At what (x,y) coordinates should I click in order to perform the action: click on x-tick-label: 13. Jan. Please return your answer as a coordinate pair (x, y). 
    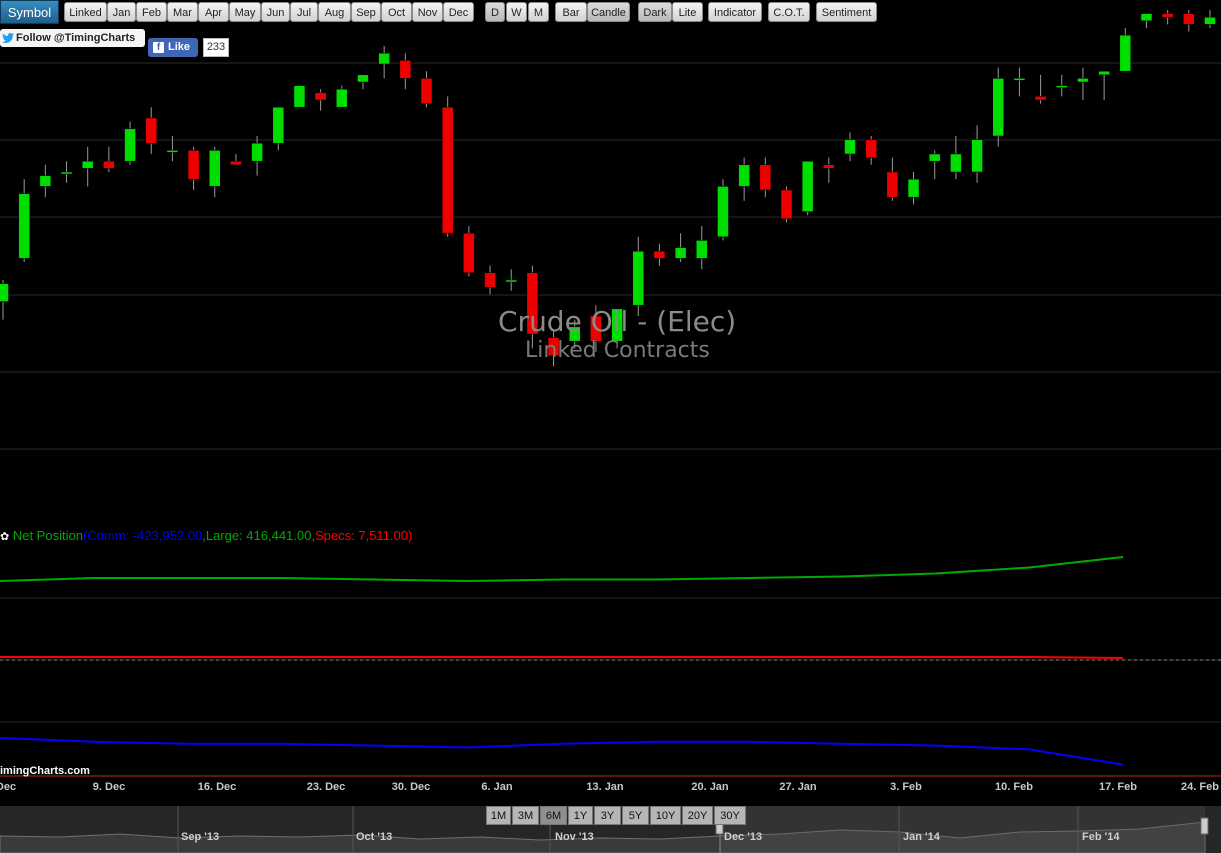
    Looking at the image, I should click on (604, 787).